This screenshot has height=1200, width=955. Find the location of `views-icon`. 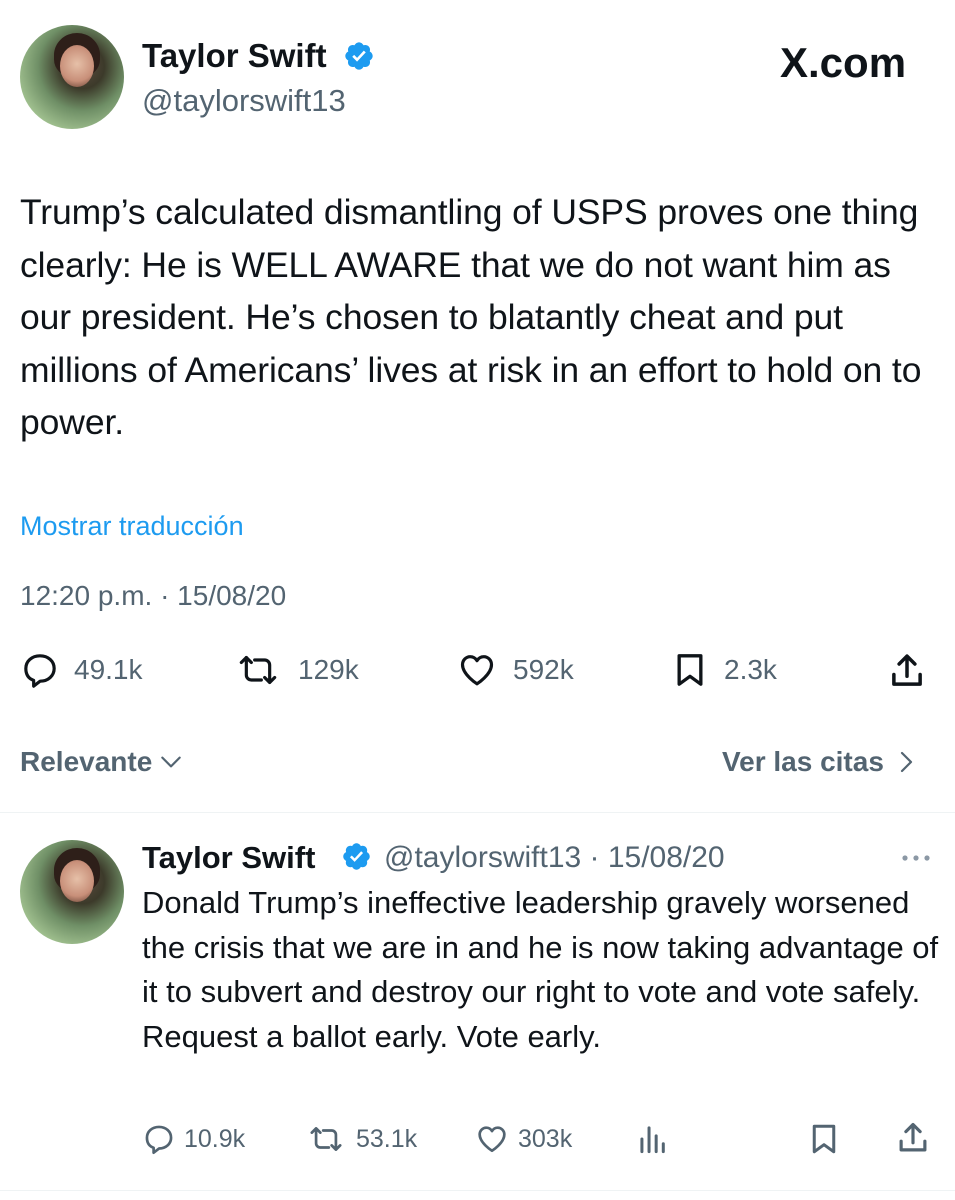

views-icon is located at coordinates (653, 1139).